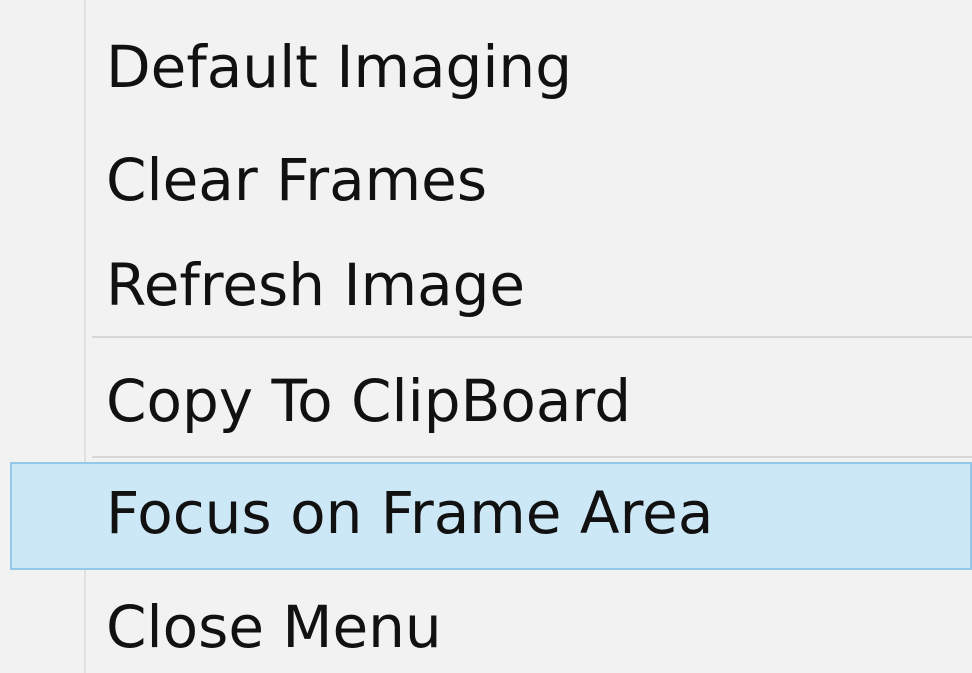  Describe the element at coordinates (339, 67) in the screenshot. I see `menu-item-label: Default Imaging` at that location.